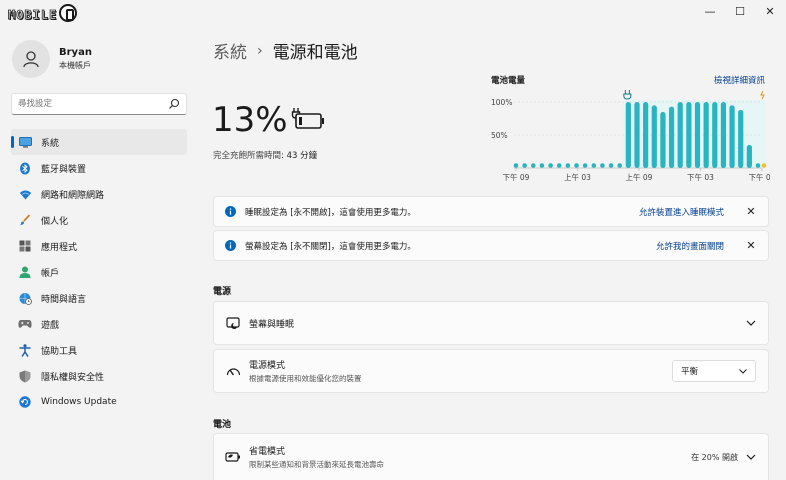 Image resolution: width=786 pixels, height=480 pixels. I want to click on maximize-button: ☐, so click(740, 11).